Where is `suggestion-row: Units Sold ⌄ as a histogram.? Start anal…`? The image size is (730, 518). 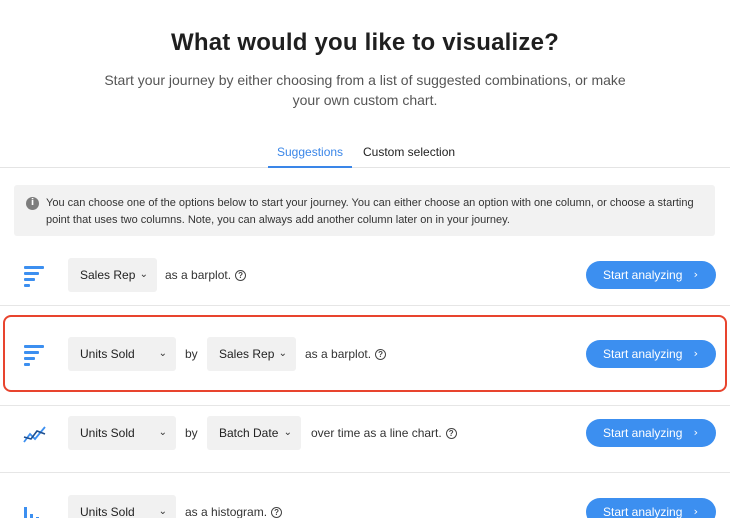 suggestion-row: Units Sold ⌄ as a histogram.? Start anal… is located at coordinates (365, 501).